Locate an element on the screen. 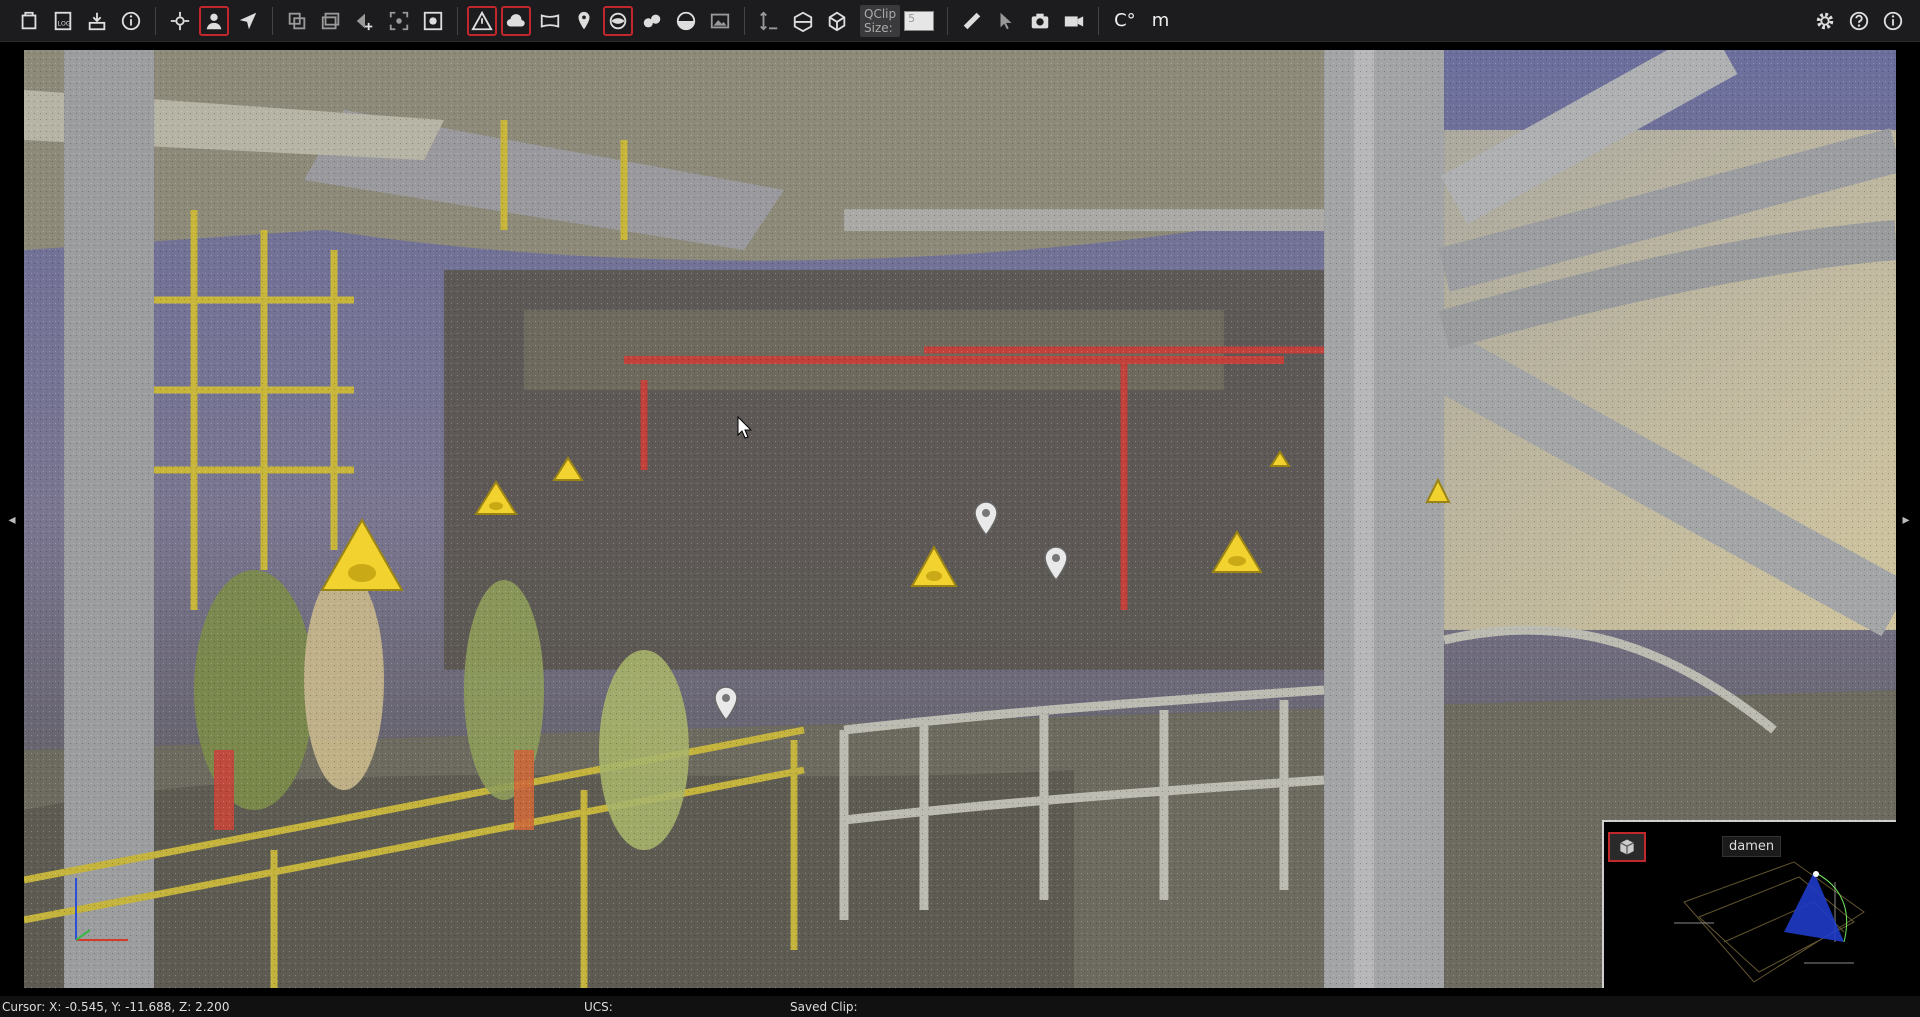 The width and height of the screenshot is (1920, 1017). minimap-location-label: damen is located at coordinates (1752, 846).